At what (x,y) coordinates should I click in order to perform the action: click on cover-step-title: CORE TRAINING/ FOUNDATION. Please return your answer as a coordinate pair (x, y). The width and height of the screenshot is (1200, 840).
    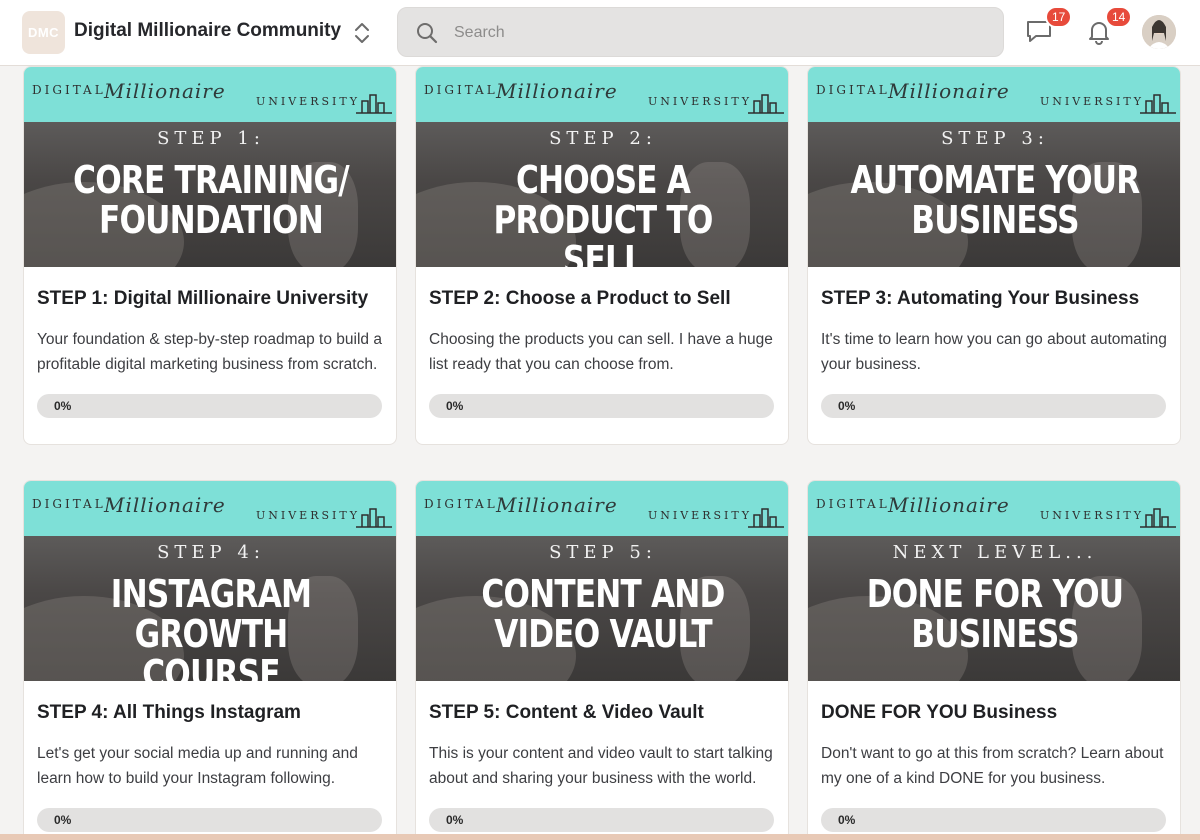
    Looking at the image, I should click on (211, 200).